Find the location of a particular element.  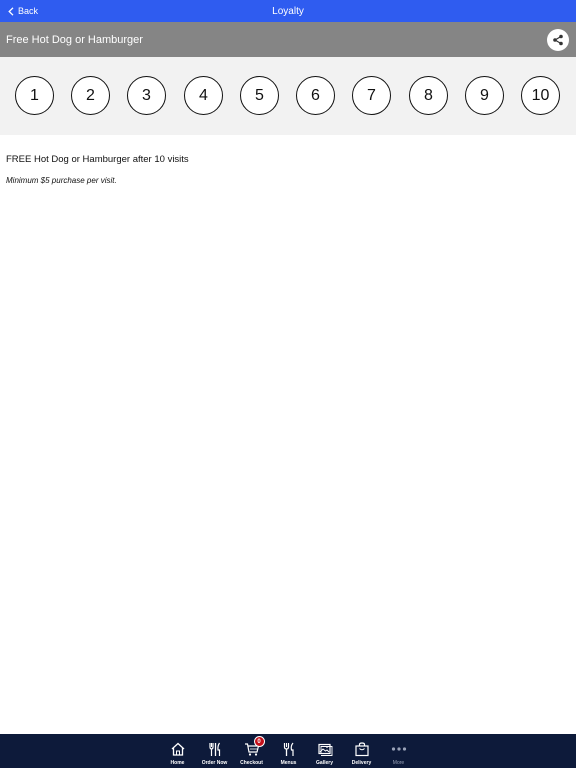

stamp-circle: 5 is located at coordinates (259, 95).